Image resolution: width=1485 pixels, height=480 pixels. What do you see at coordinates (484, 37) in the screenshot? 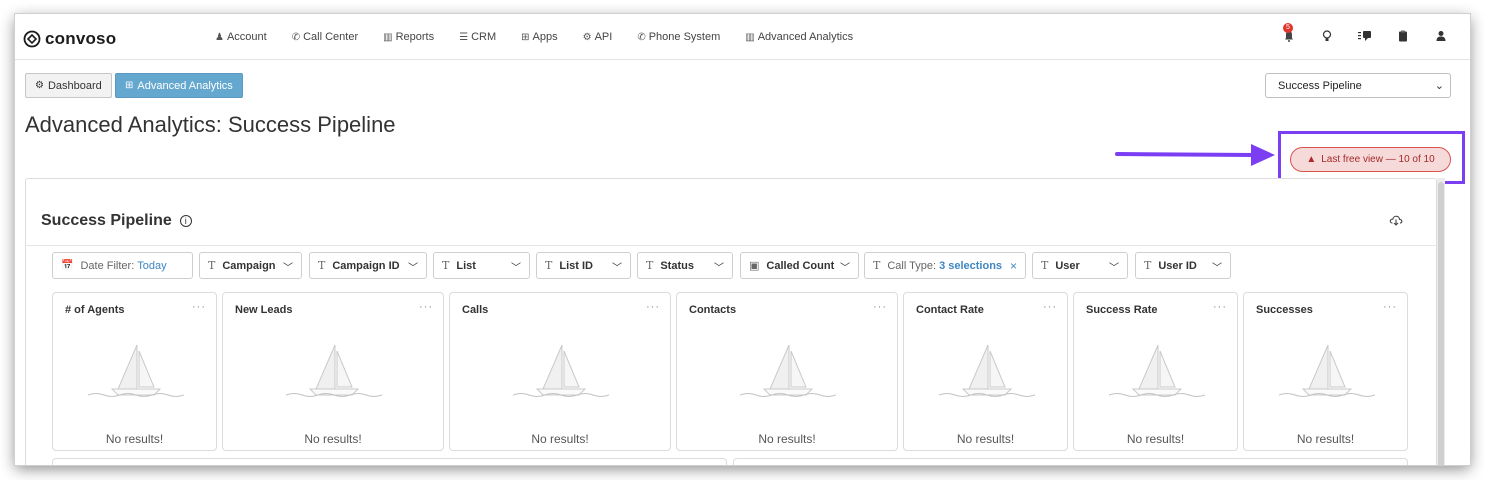
I see `nav-crm-label: CRM` at bounding box center [484, 37].